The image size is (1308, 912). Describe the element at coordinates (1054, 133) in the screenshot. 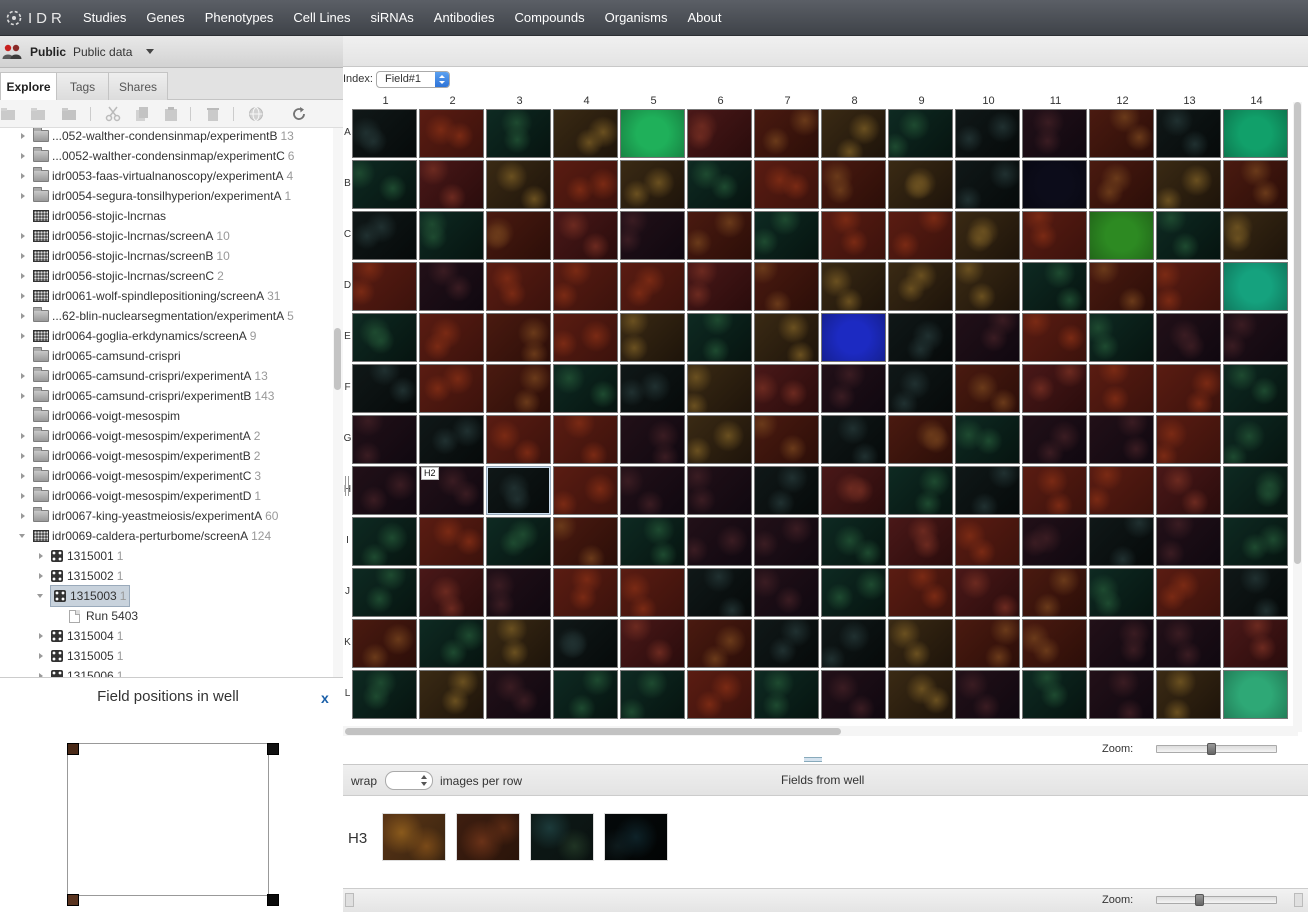

I see `well-a11` at that location.